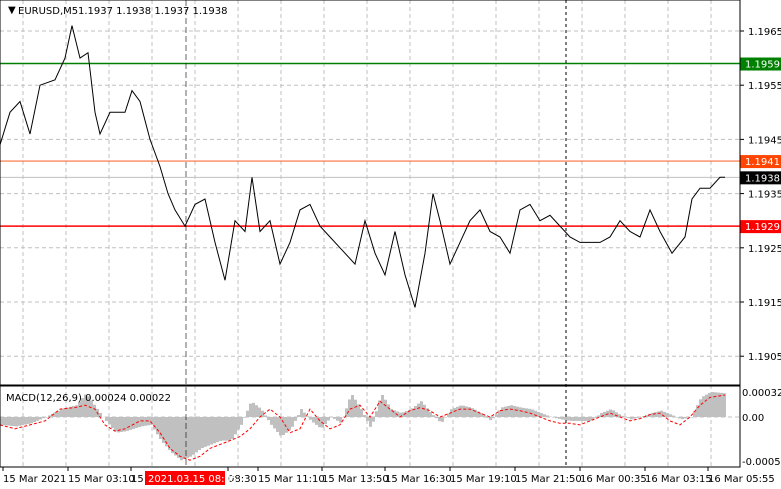 This screenshot has width=781, height=489. Describe the element at coordinates (418, 479) in the screenshot. I see `x-tick-label: 15 Mar 16:30` at that location.